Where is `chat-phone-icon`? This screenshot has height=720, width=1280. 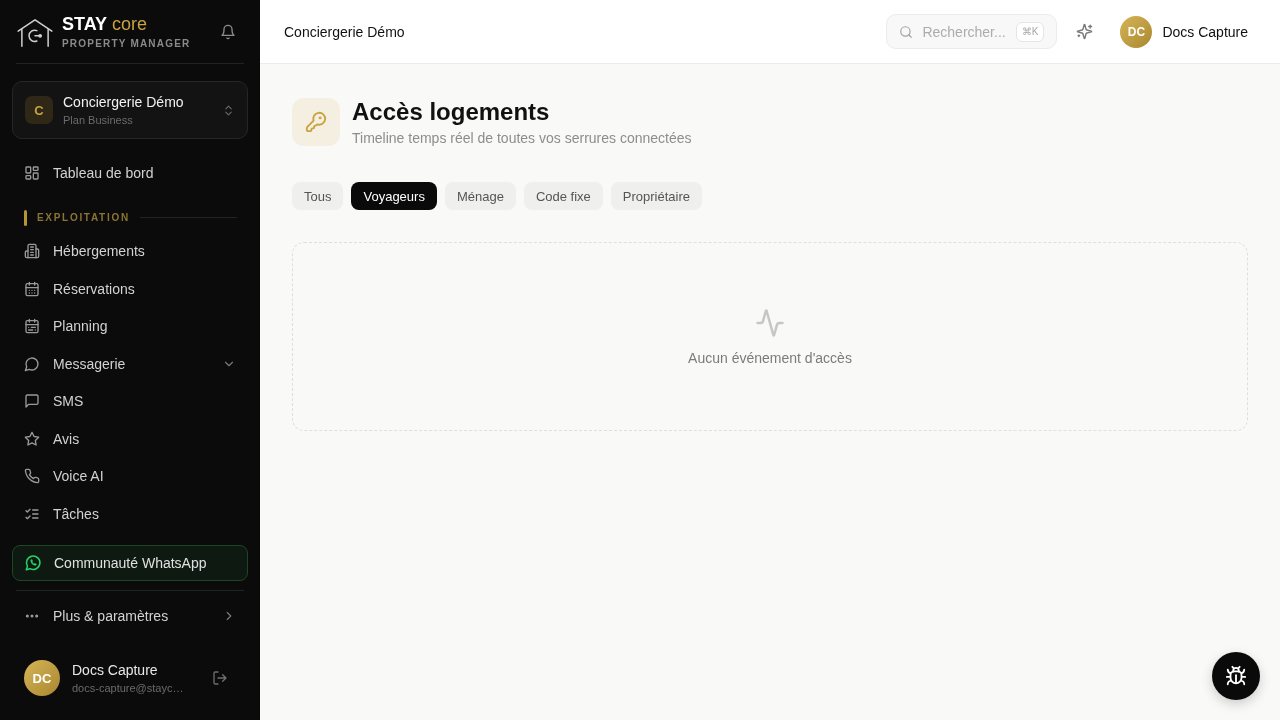
chat-phone-icon is located at coordinates (33, 563).